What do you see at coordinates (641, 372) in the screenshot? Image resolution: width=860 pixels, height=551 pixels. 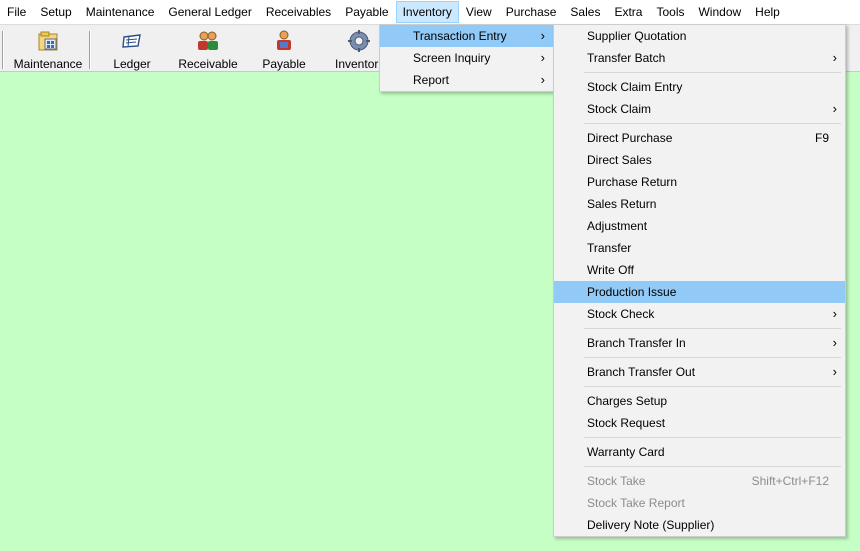 I see `menu-item-label: Branch Transfer Out` at bounding box center [641, 372].